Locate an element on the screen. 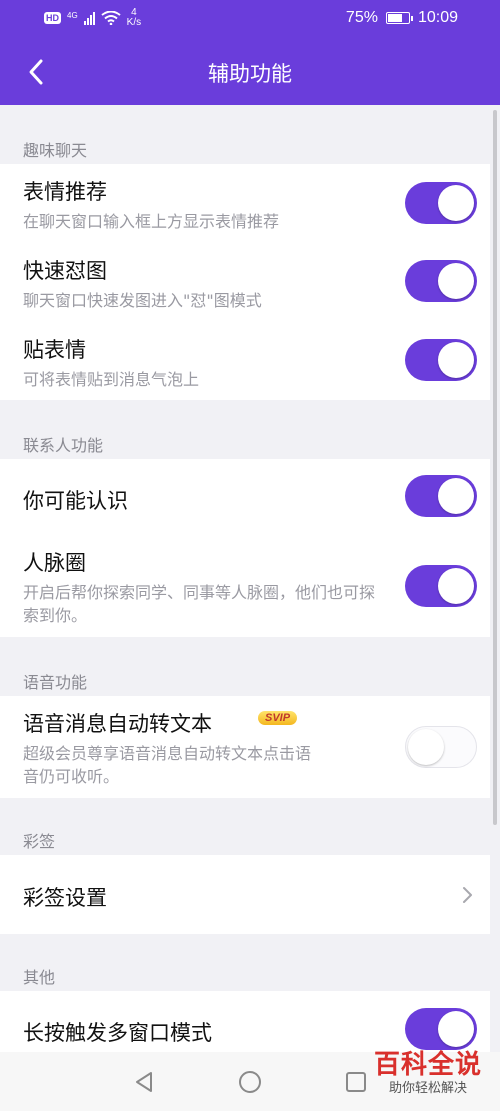 The height and width of the screenshot is (1111, 500). status-left: HD 4G 4 K/s is located at coordinates (92, 18).